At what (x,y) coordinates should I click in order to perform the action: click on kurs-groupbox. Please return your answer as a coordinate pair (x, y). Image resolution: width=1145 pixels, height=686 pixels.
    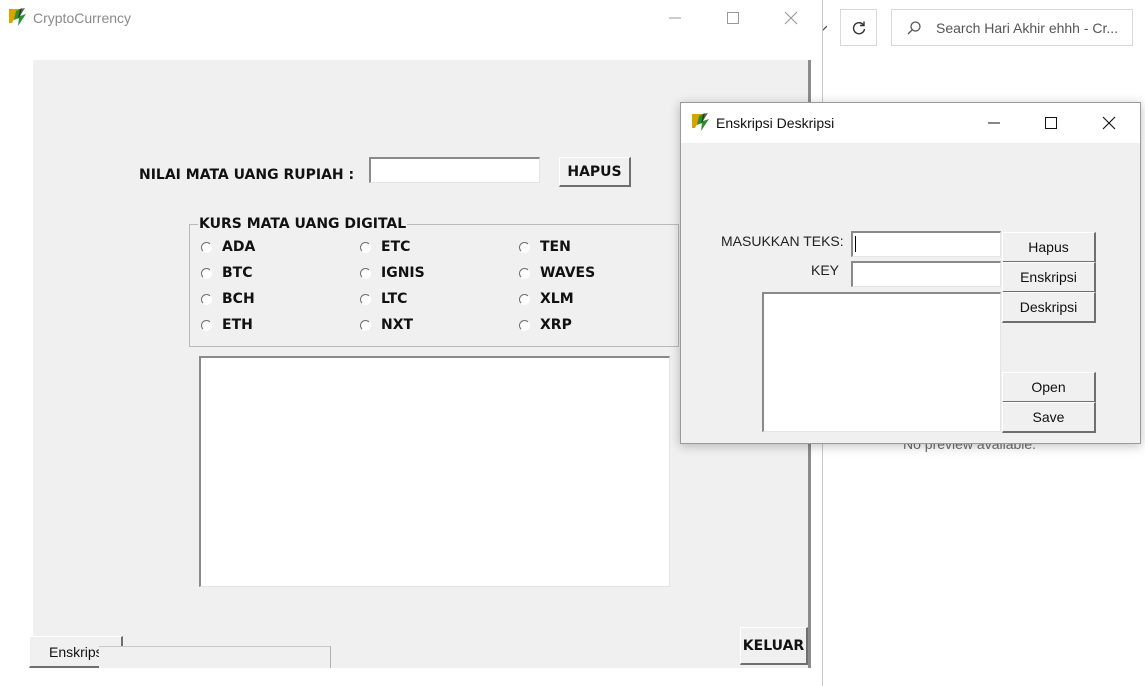
    Looking at the image, I should click on (434, 285).